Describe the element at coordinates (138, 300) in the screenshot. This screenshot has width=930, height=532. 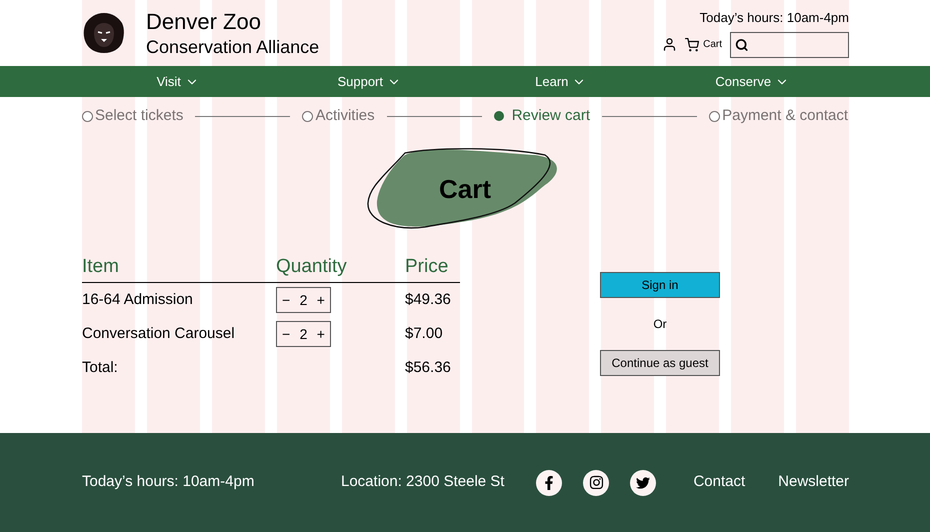
I see `table-cell-text: 16-64 Admission` at that location.